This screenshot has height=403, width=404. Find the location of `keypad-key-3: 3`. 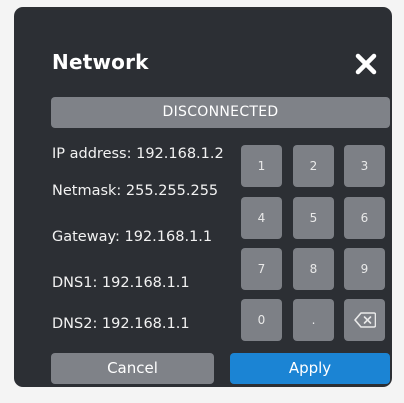

keypad-key-3: 3 is located at coordinates (364, 166).